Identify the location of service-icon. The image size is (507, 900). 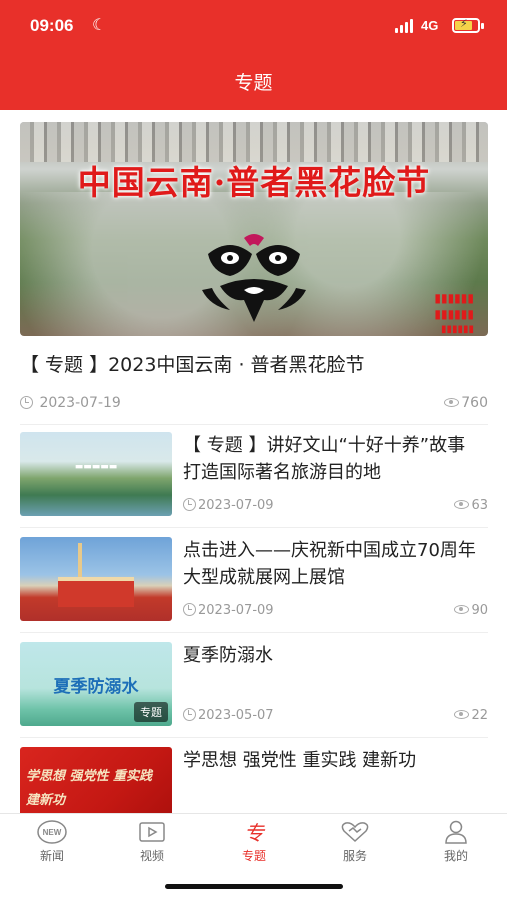
(355, 832).